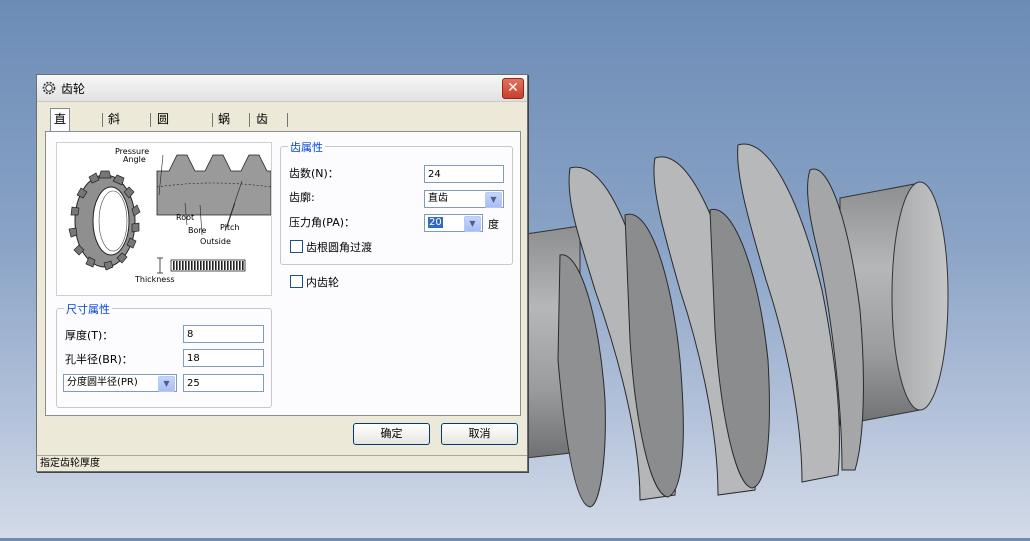 This screenshot has height=541, width=1030. What do you see at coordinates (229, 227) in the screenshot?
I see `label-pitch: Pitch` at bounding box center [229, 227].